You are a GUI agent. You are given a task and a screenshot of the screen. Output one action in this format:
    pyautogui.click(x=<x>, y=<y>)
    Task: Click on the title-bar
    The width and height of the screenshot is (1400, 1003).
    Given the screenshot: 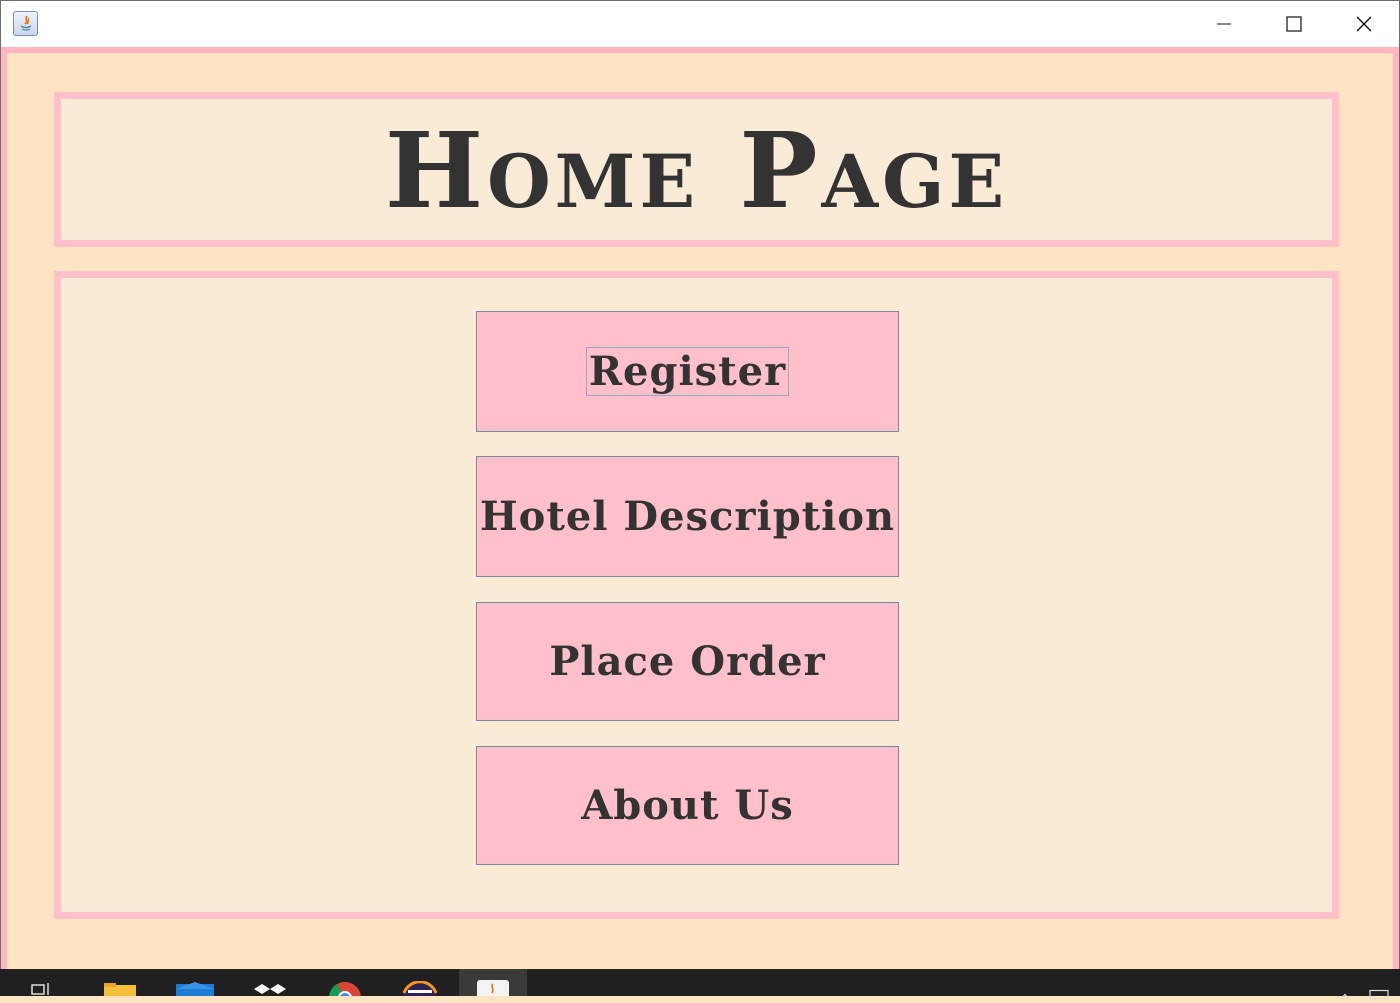 What is the action you would take?
    pyautogui.click(x=700, y=24)
    